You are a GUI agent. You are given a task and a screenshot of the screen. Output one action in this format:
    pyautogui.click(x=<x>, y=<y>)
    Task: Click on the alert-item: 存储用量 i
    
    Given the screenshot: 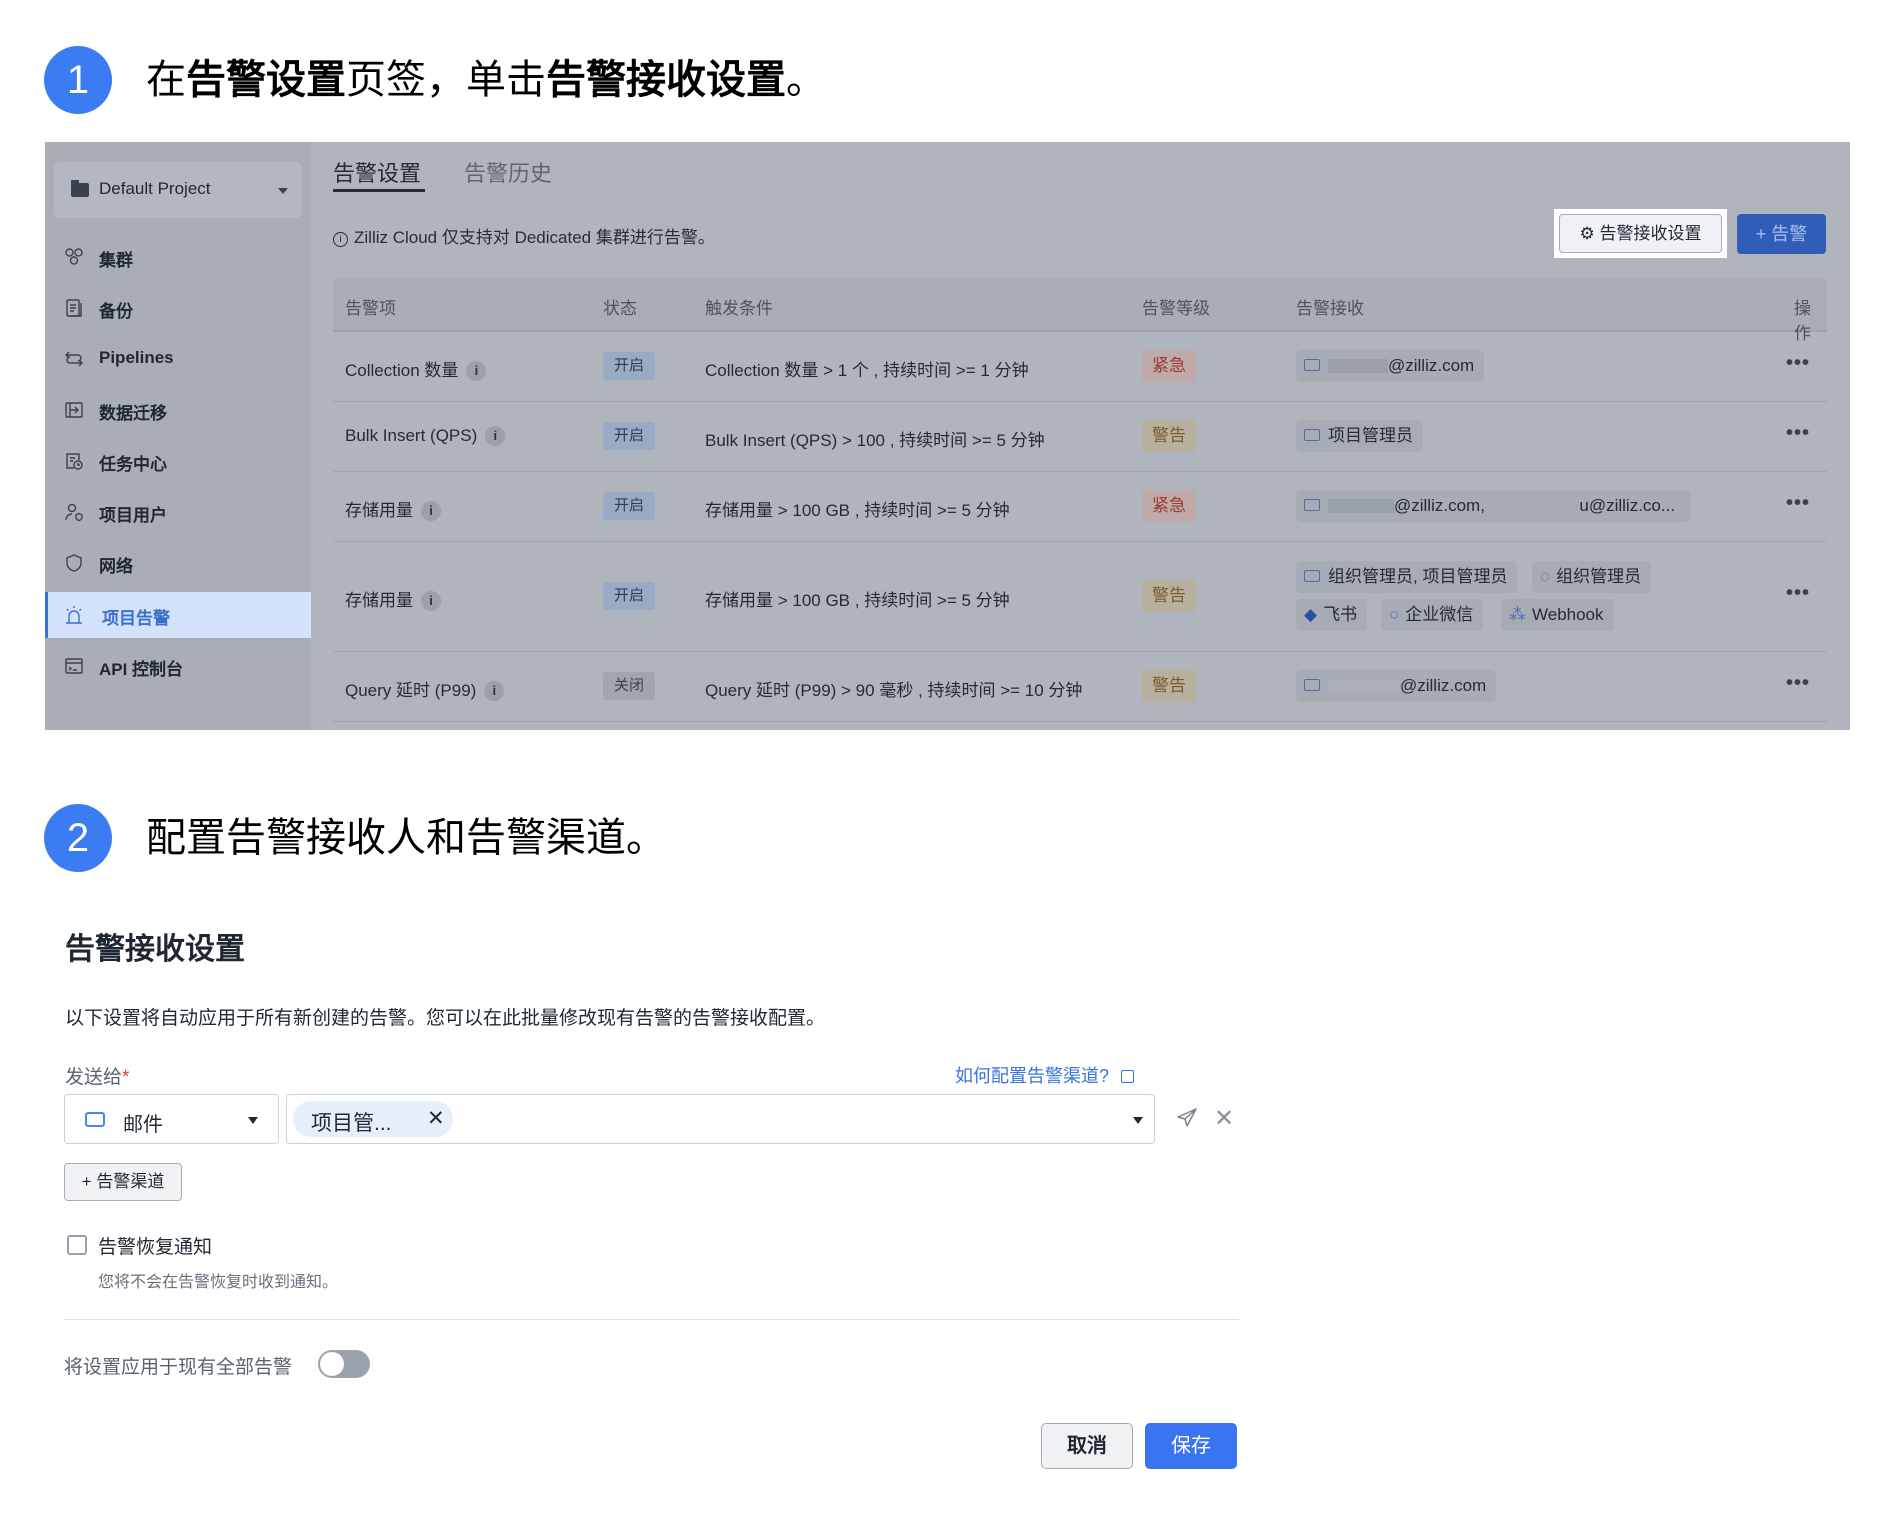 What is the action you would take?
    pyautogui.click(x=393, y=508)
    